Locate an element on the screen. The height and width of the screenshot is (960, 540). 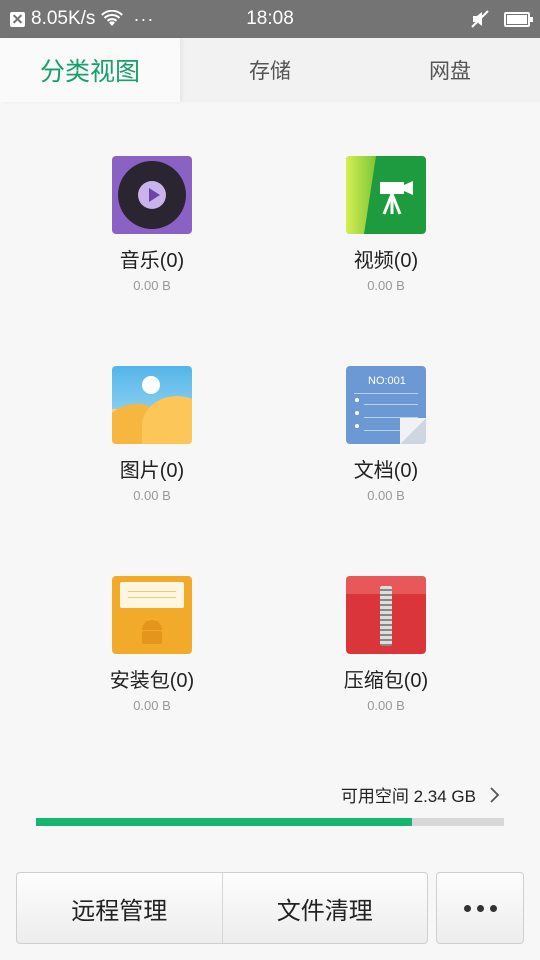
category-name: 安装包(0) is located at coordinates (152, 681).